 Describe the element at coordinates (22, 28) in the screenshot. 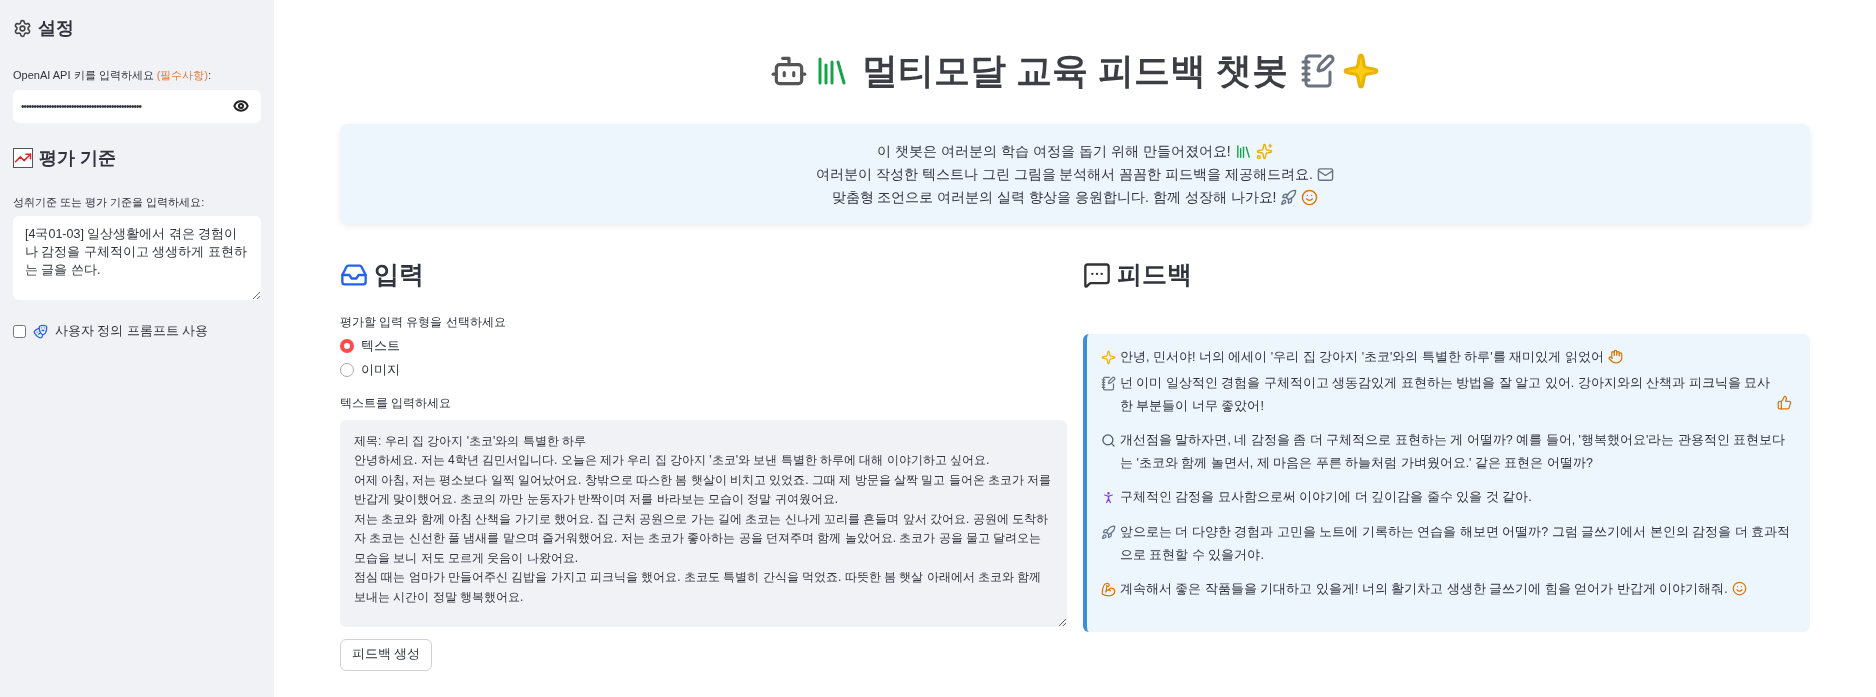

I see `gear-icon` at that location.